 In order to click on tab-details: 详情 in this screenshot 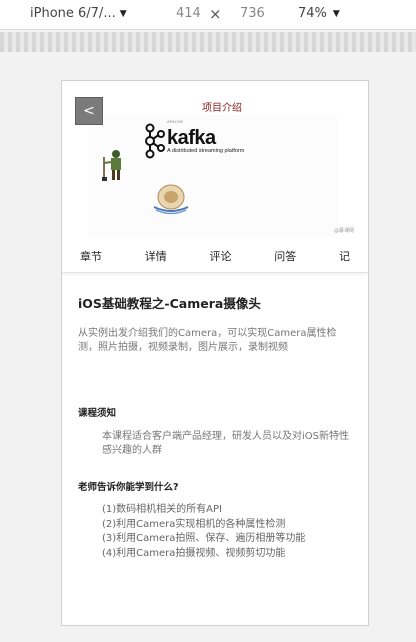, I will do `click(156, 256)`.